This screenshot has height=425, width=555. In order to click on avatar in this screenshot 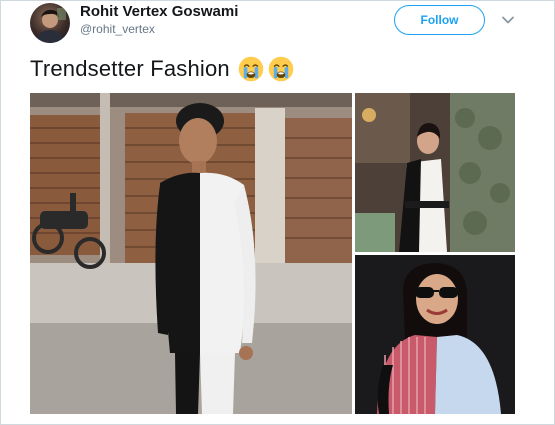, I will do `click(50, 23)`.